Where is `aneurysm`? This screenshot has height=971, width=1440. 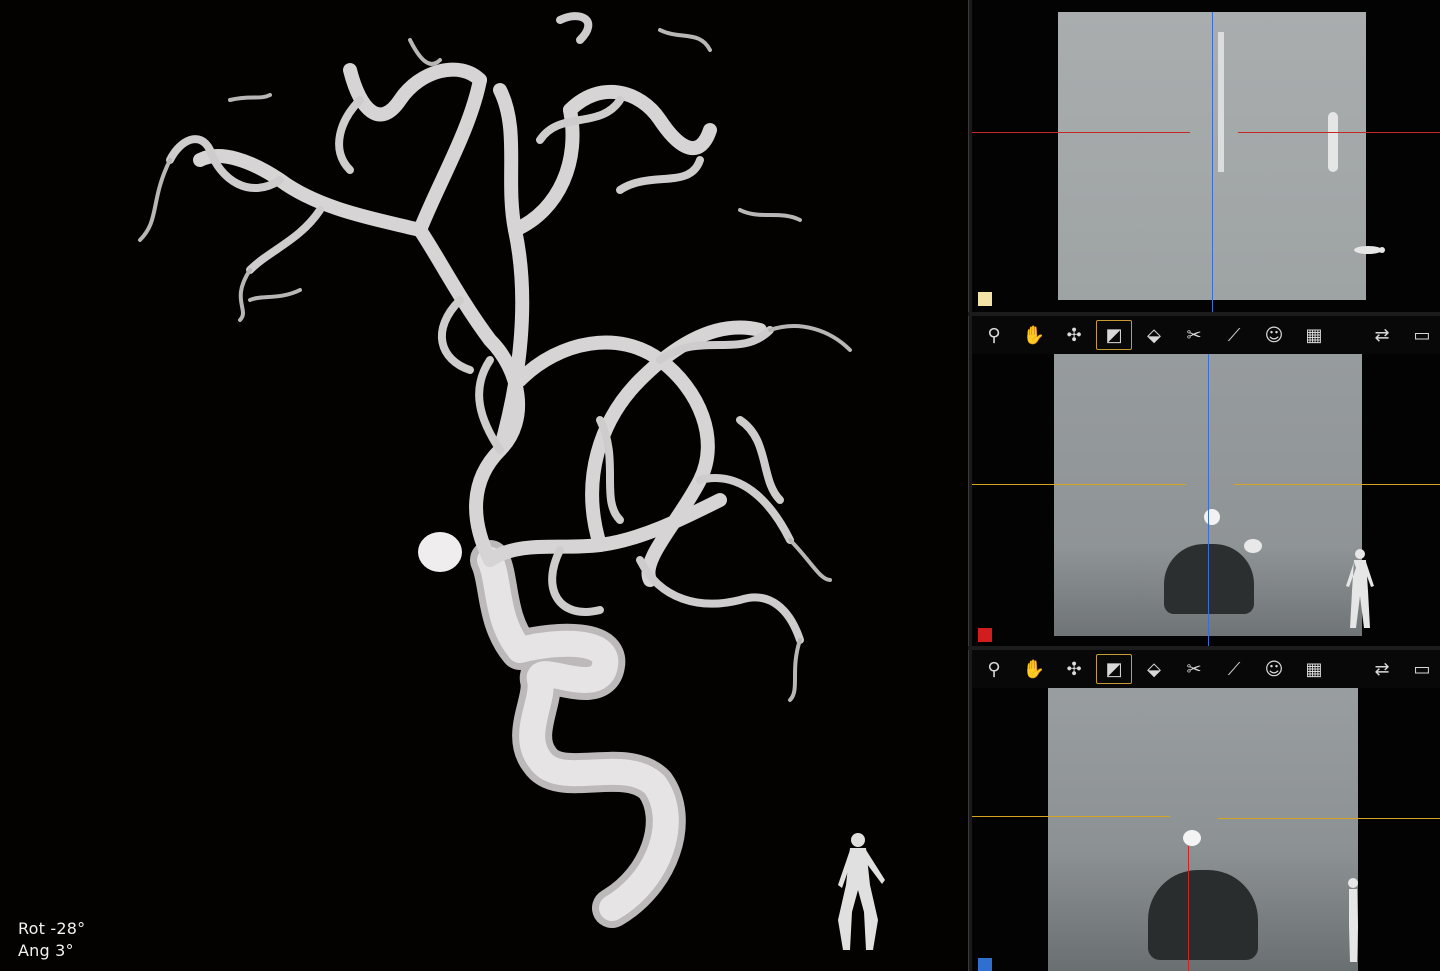 aneurysm is located at coordinates (440, 552).